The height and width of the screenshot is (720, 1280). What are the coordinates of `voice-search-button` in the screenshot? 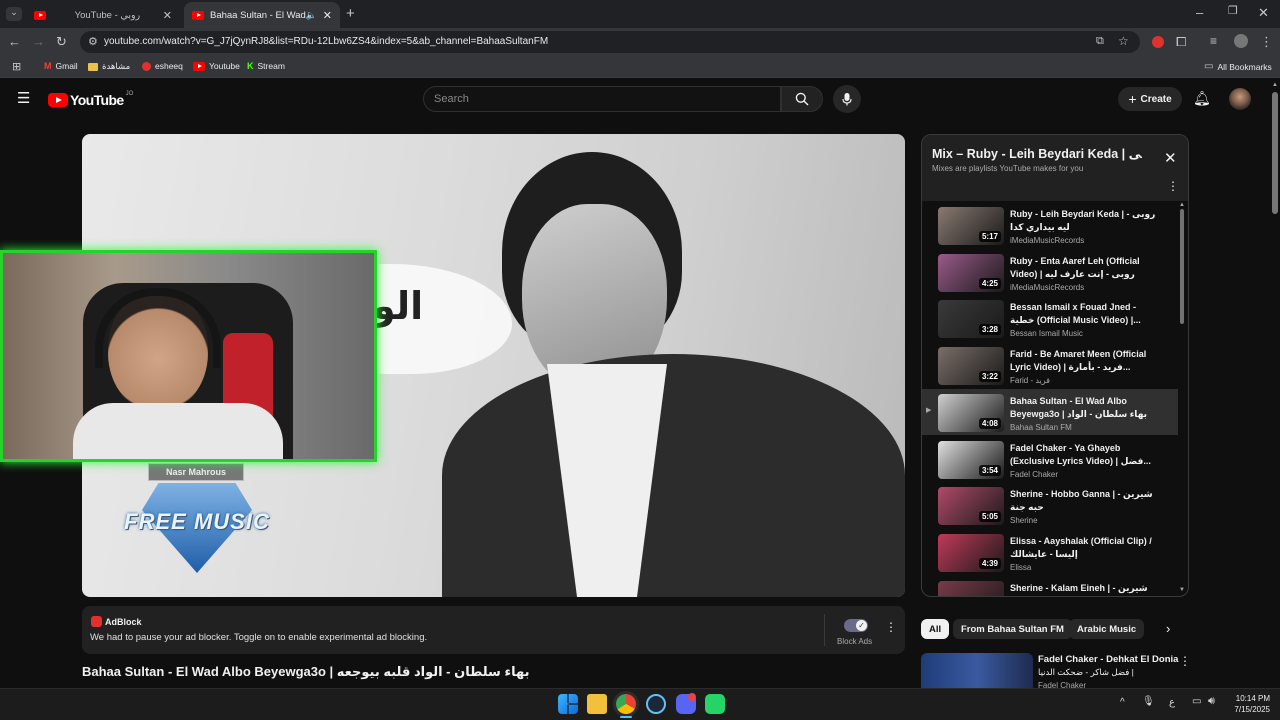 It's located at (847, 99).